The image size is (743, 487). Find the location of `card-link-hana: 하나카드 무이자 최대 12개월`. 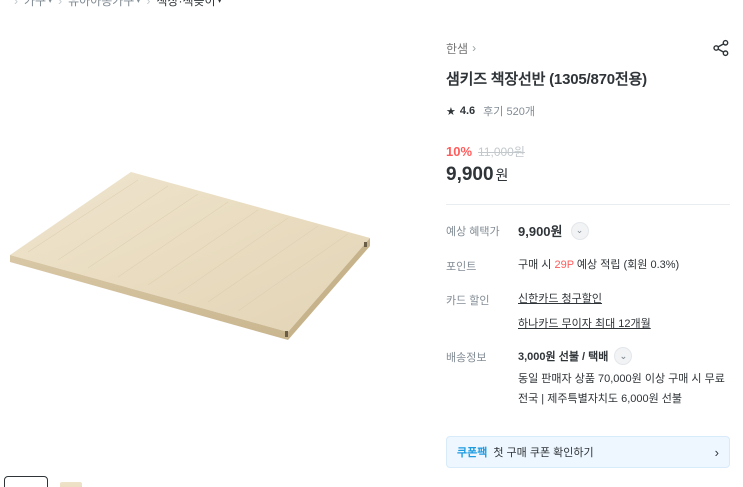

card-link-hana: 하나카드 무이자 최대 12개월 is located at coordinates (624, 323).